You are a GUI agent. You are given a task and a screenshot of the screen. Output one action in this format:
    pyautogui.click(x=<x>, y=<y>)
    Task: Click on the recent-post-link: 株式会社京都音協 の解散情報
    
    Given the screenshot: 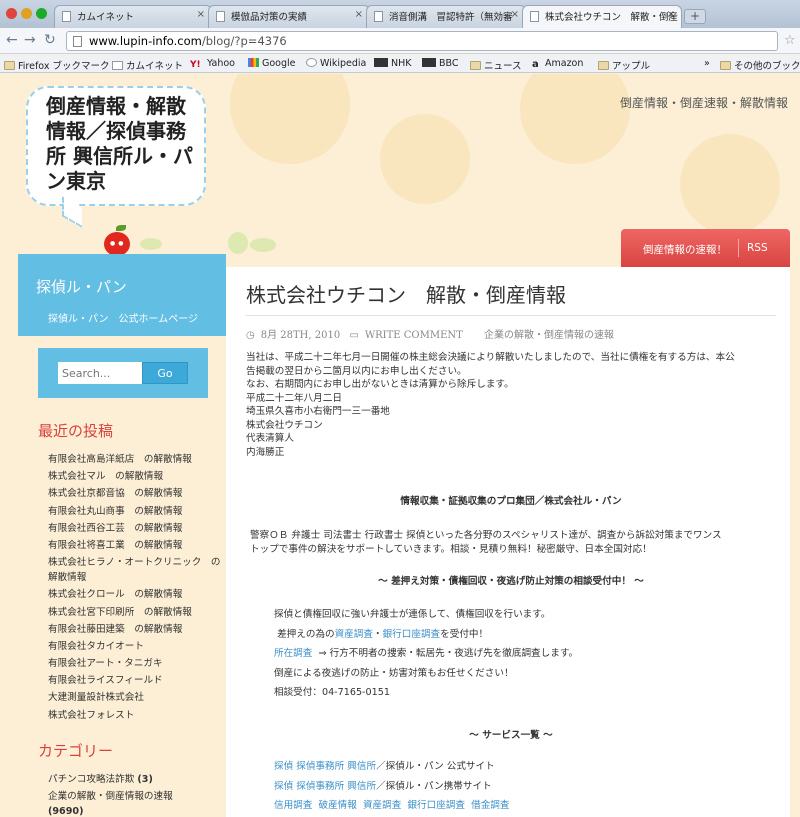 What is the action you would take?
    pyautogui.click(x=136, y=493)
    